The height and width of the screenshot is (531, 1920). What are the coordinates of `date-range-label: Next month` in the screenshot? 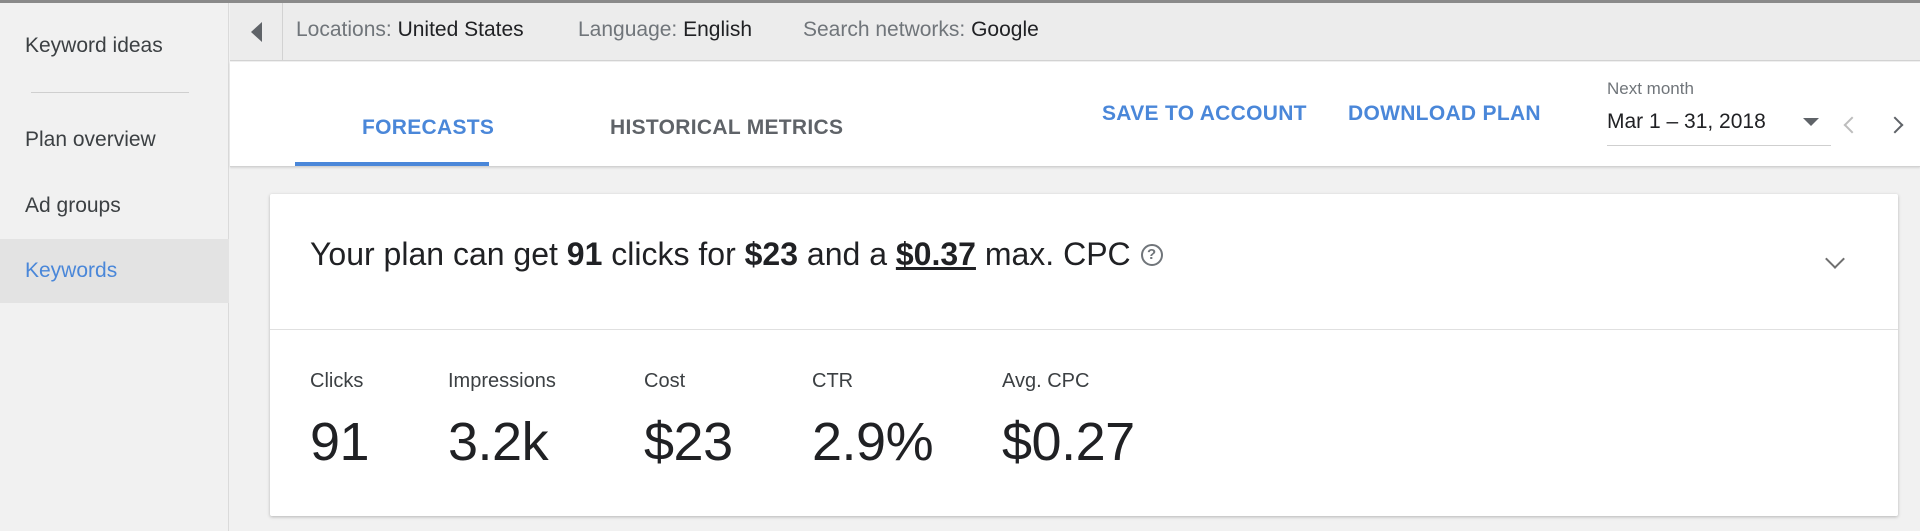 It's located at (1650, 88).